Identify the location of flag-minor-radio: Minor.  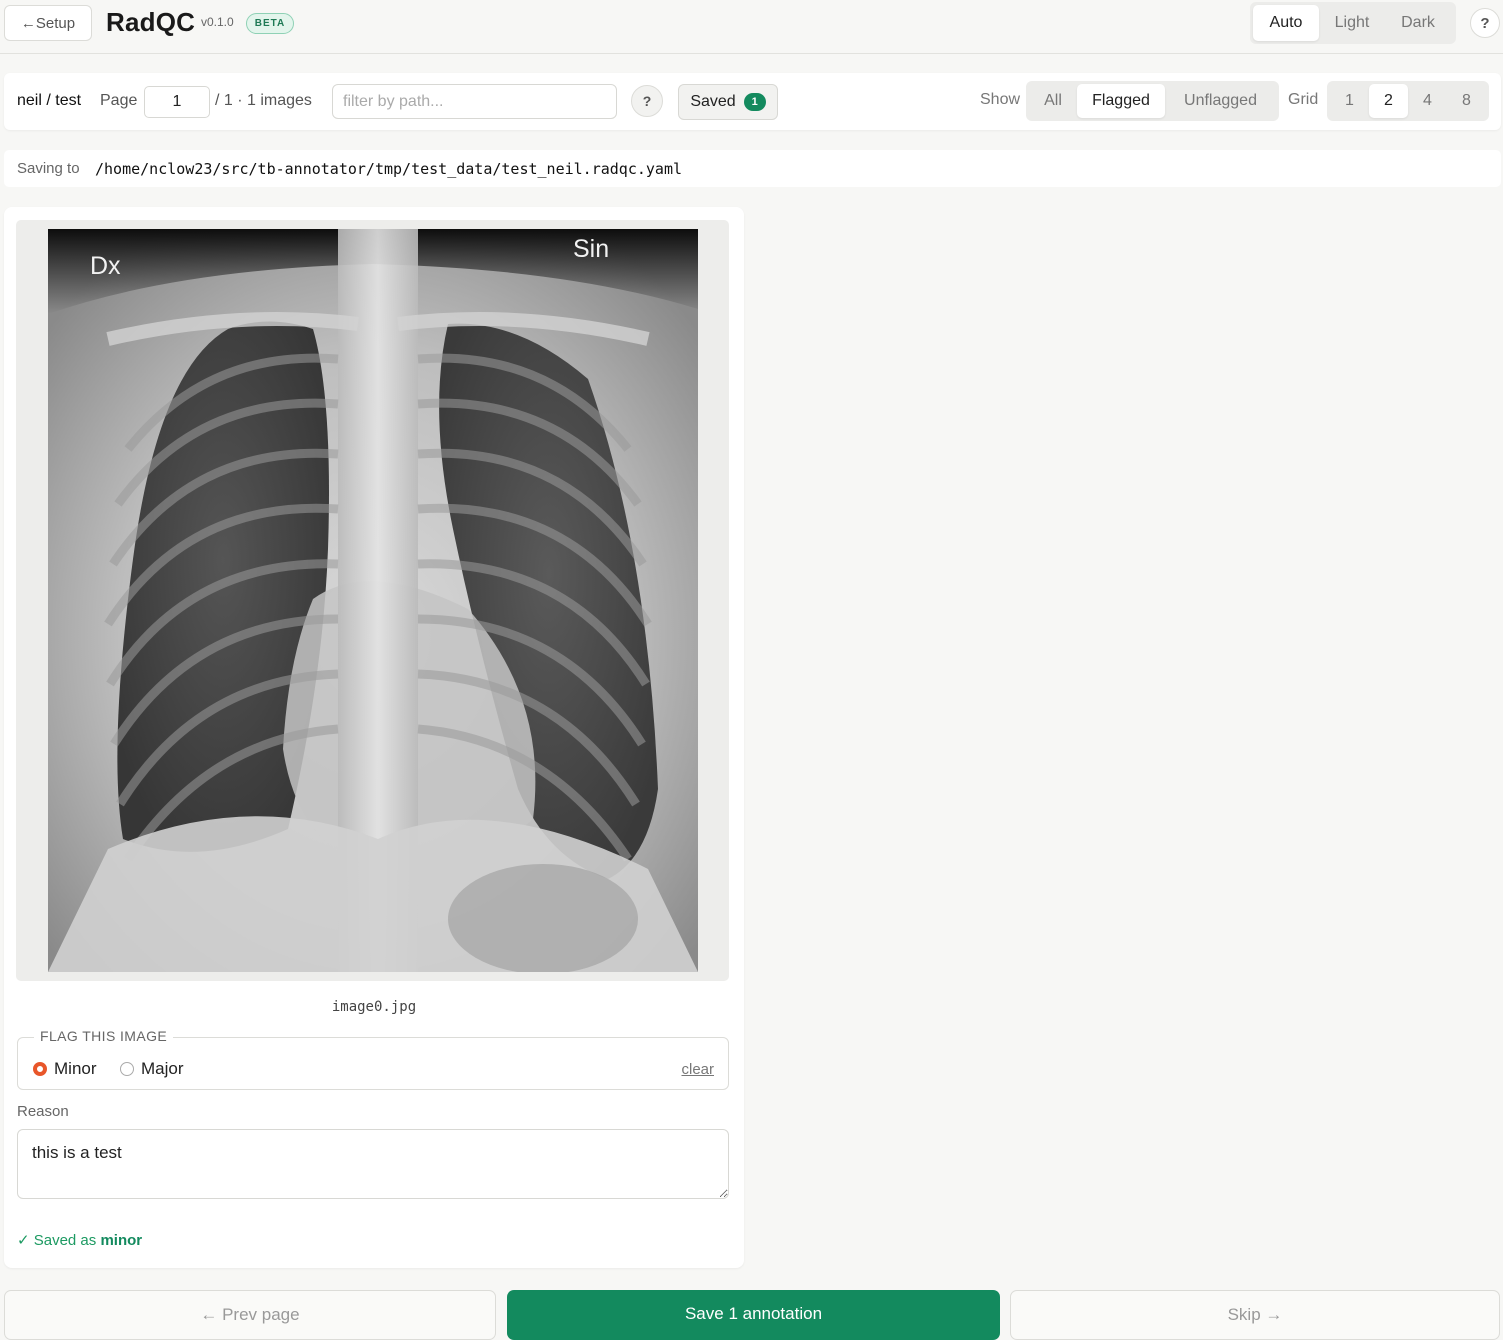
(65, 1069).